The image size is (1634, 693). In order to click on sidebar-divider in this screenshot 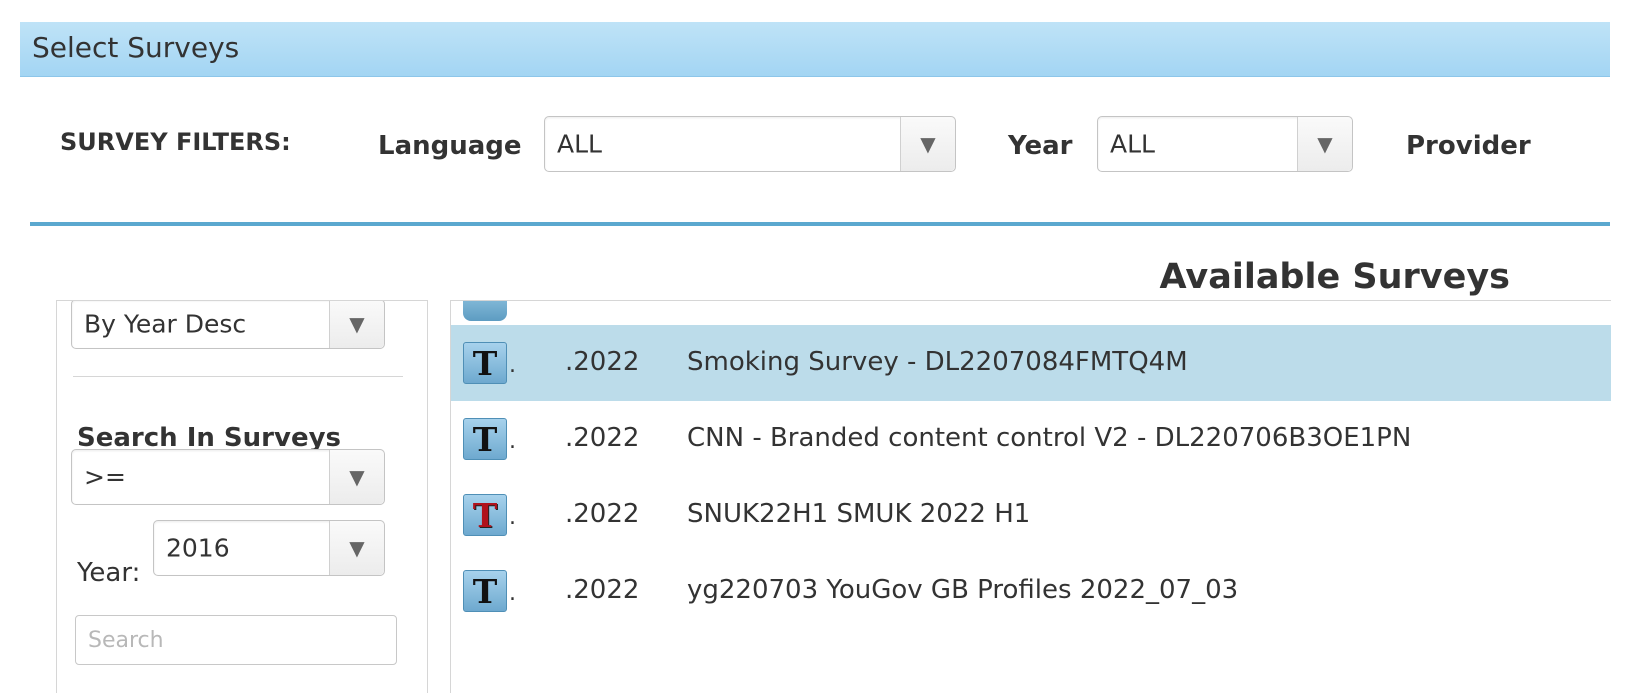, I will do `click(238, 376)`.